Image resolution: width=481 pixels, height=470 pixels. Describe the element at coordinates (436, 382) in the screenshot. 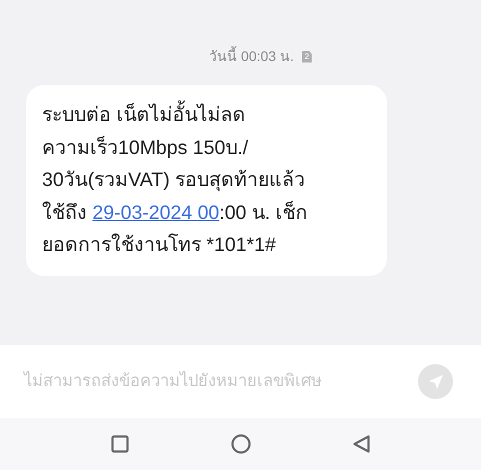

I see `paper-plane-icon` at that location.